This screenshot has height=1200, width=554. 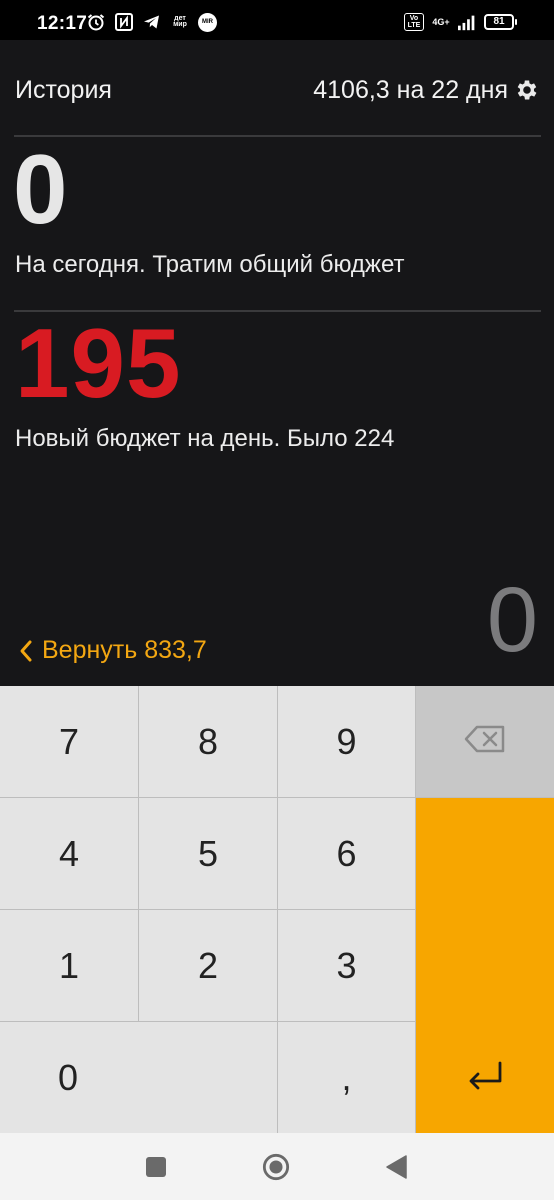 I want to click on network-type: 4G+, so click(x=441, y=21).